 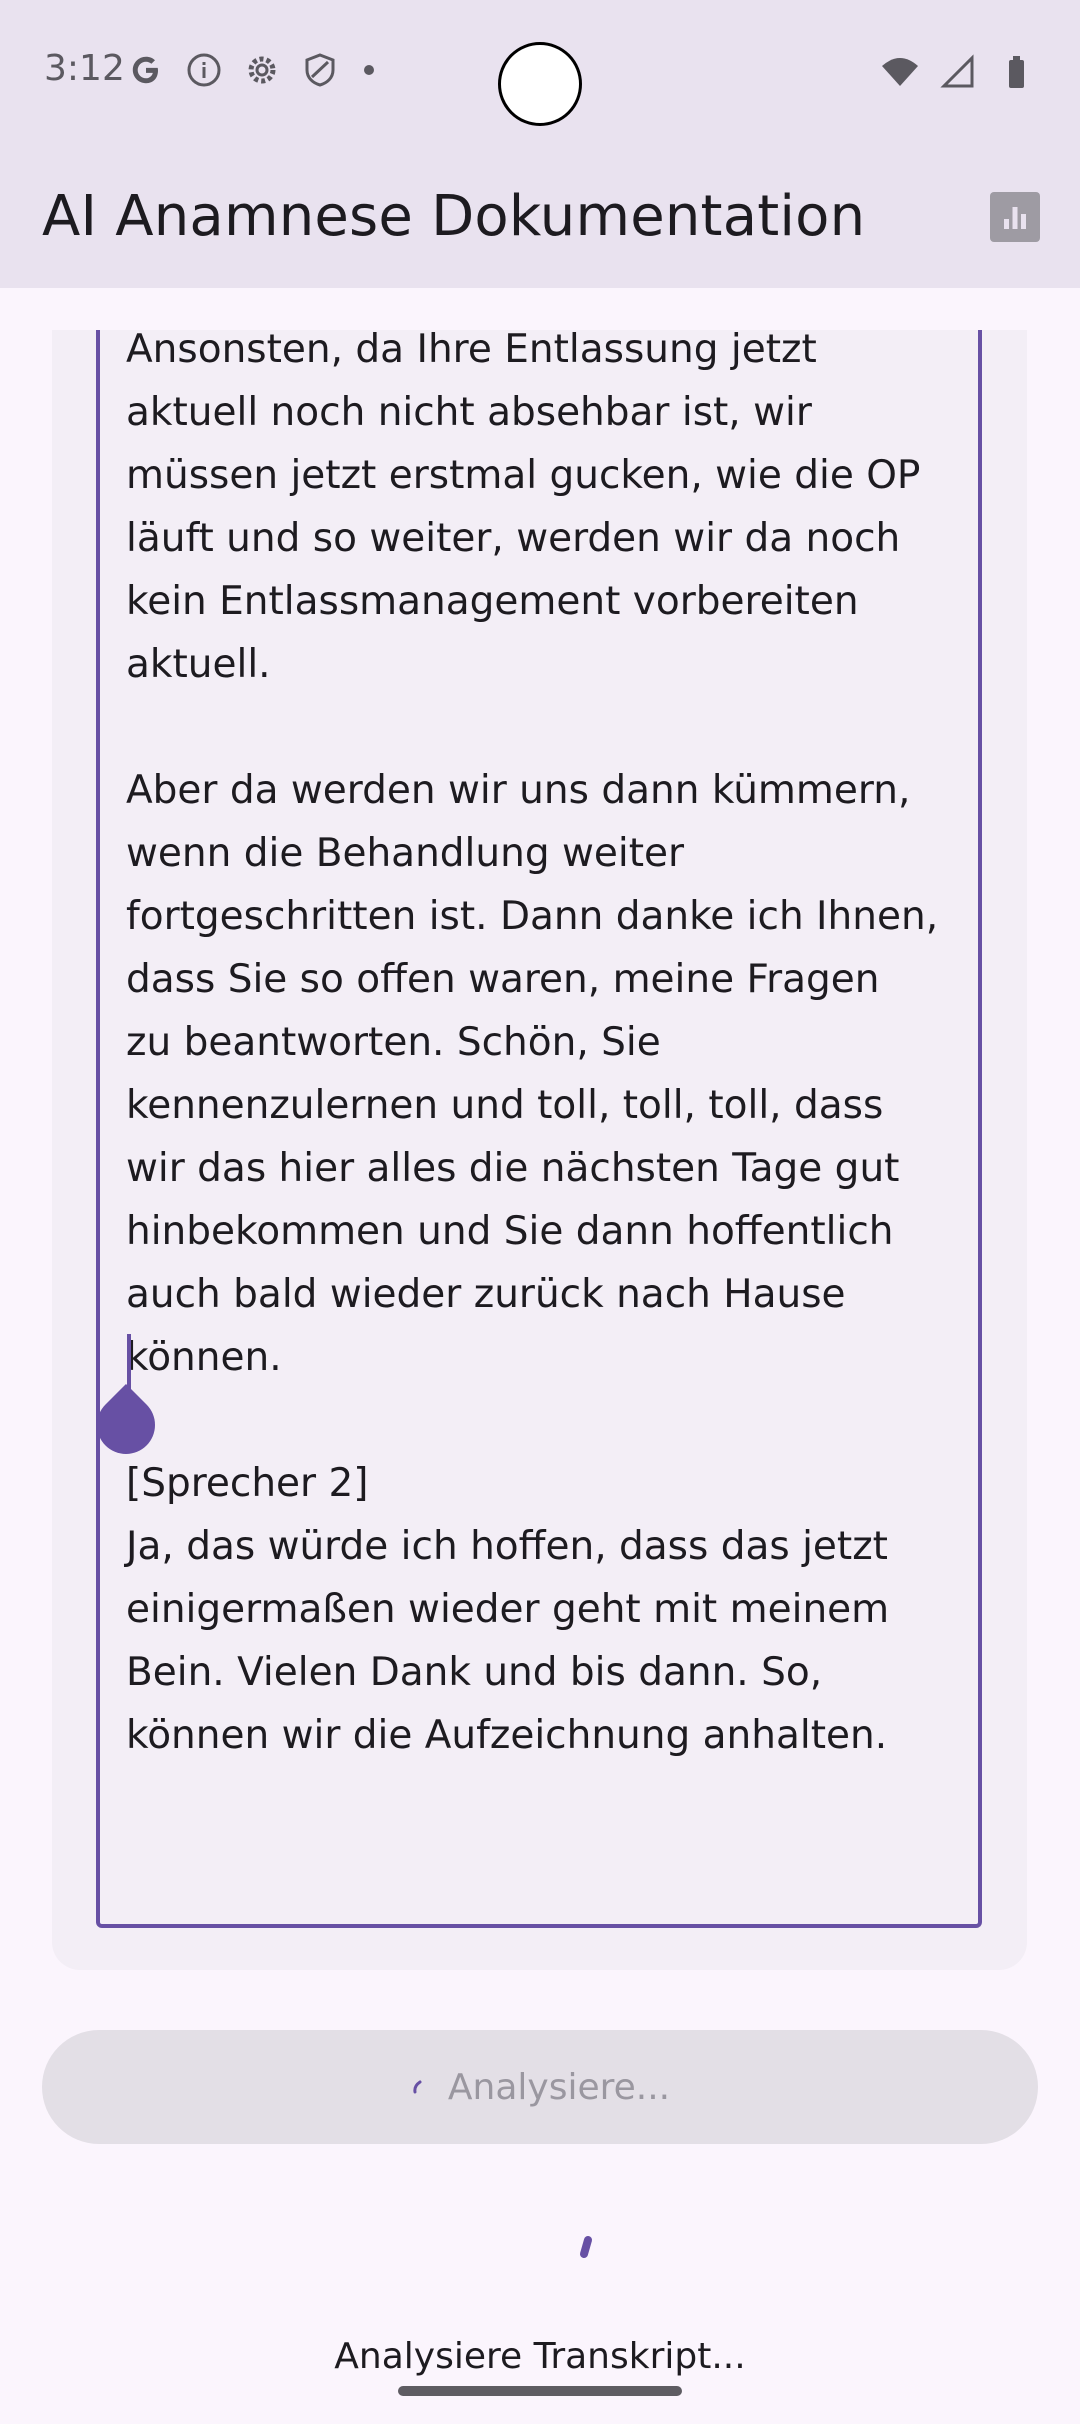 I want to click on progress-spinner-icon, so click(x=586, y=2247).